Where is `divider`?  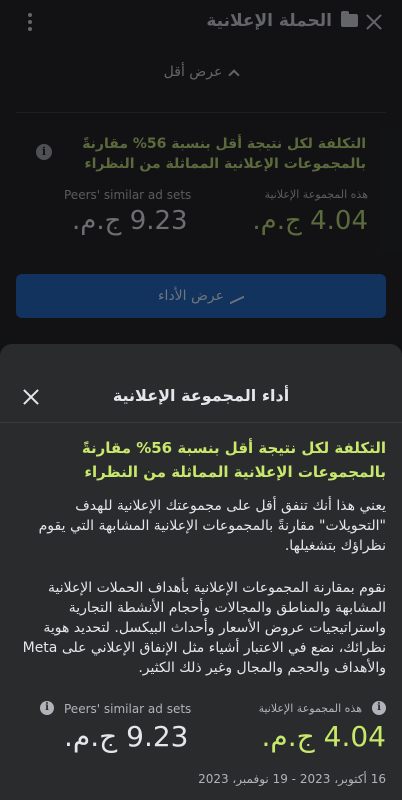
divider is located at coordinates (201, 422).